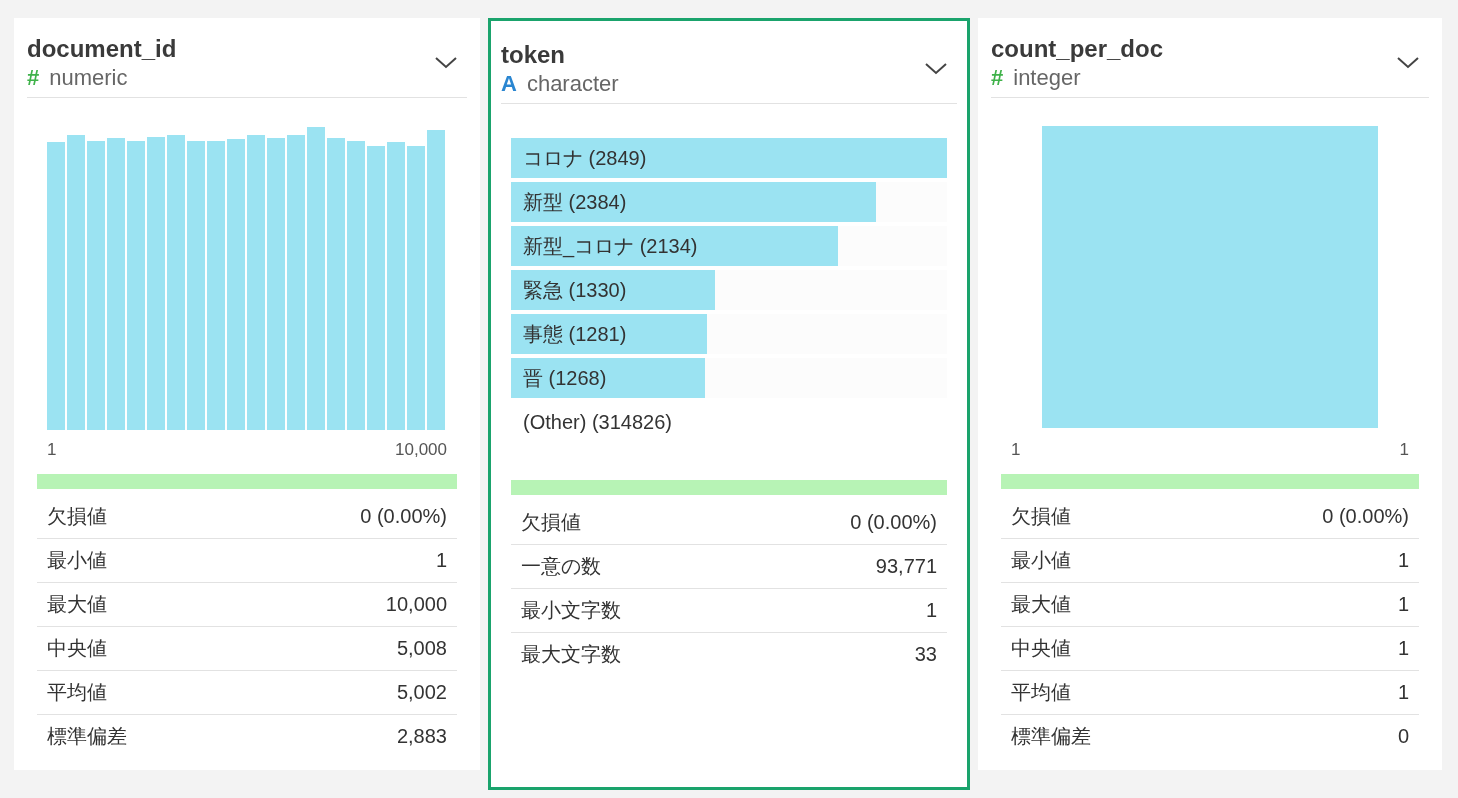 The image size is (1458, 798). I want to click on stat-label: 一意の数, so click(561, 566).